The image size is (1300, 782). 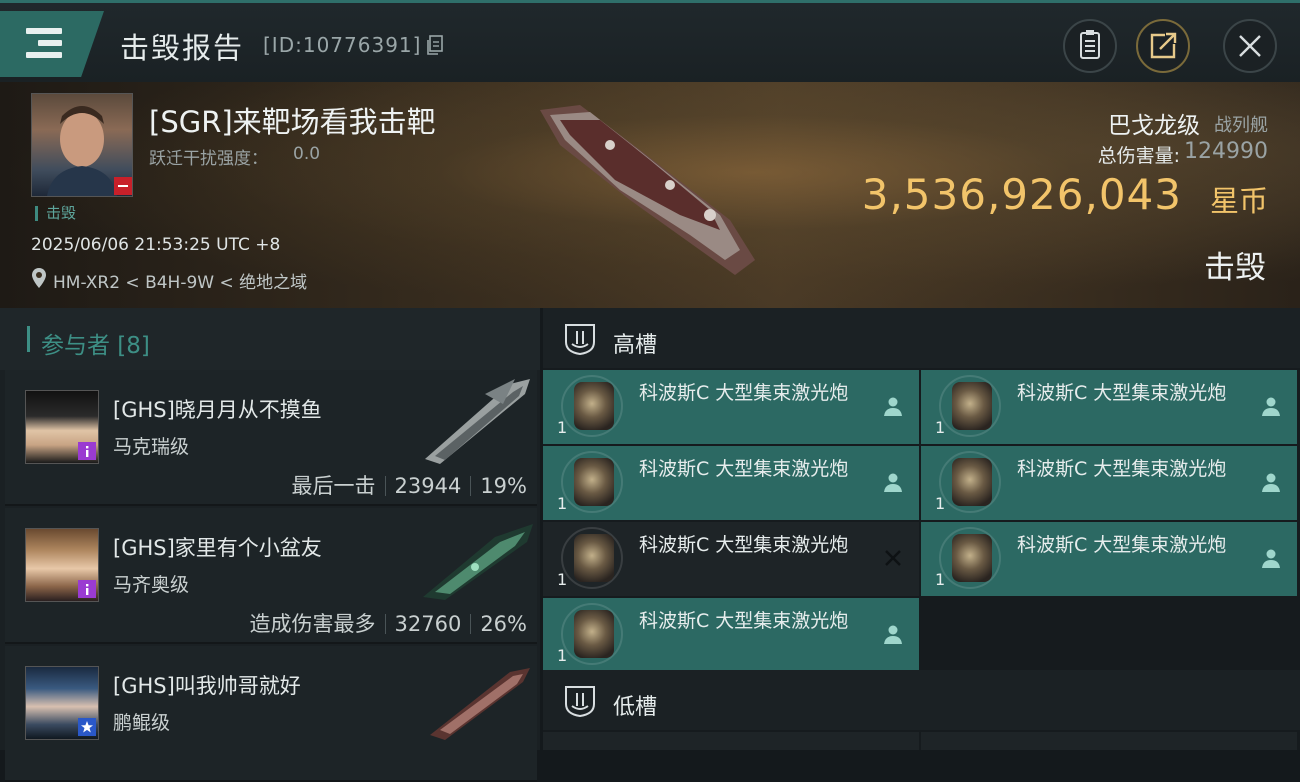 What do you see at coordinates (28, 339) in the screenshot?
I see `participants-accent-bar` at bounding box center [28, 339].